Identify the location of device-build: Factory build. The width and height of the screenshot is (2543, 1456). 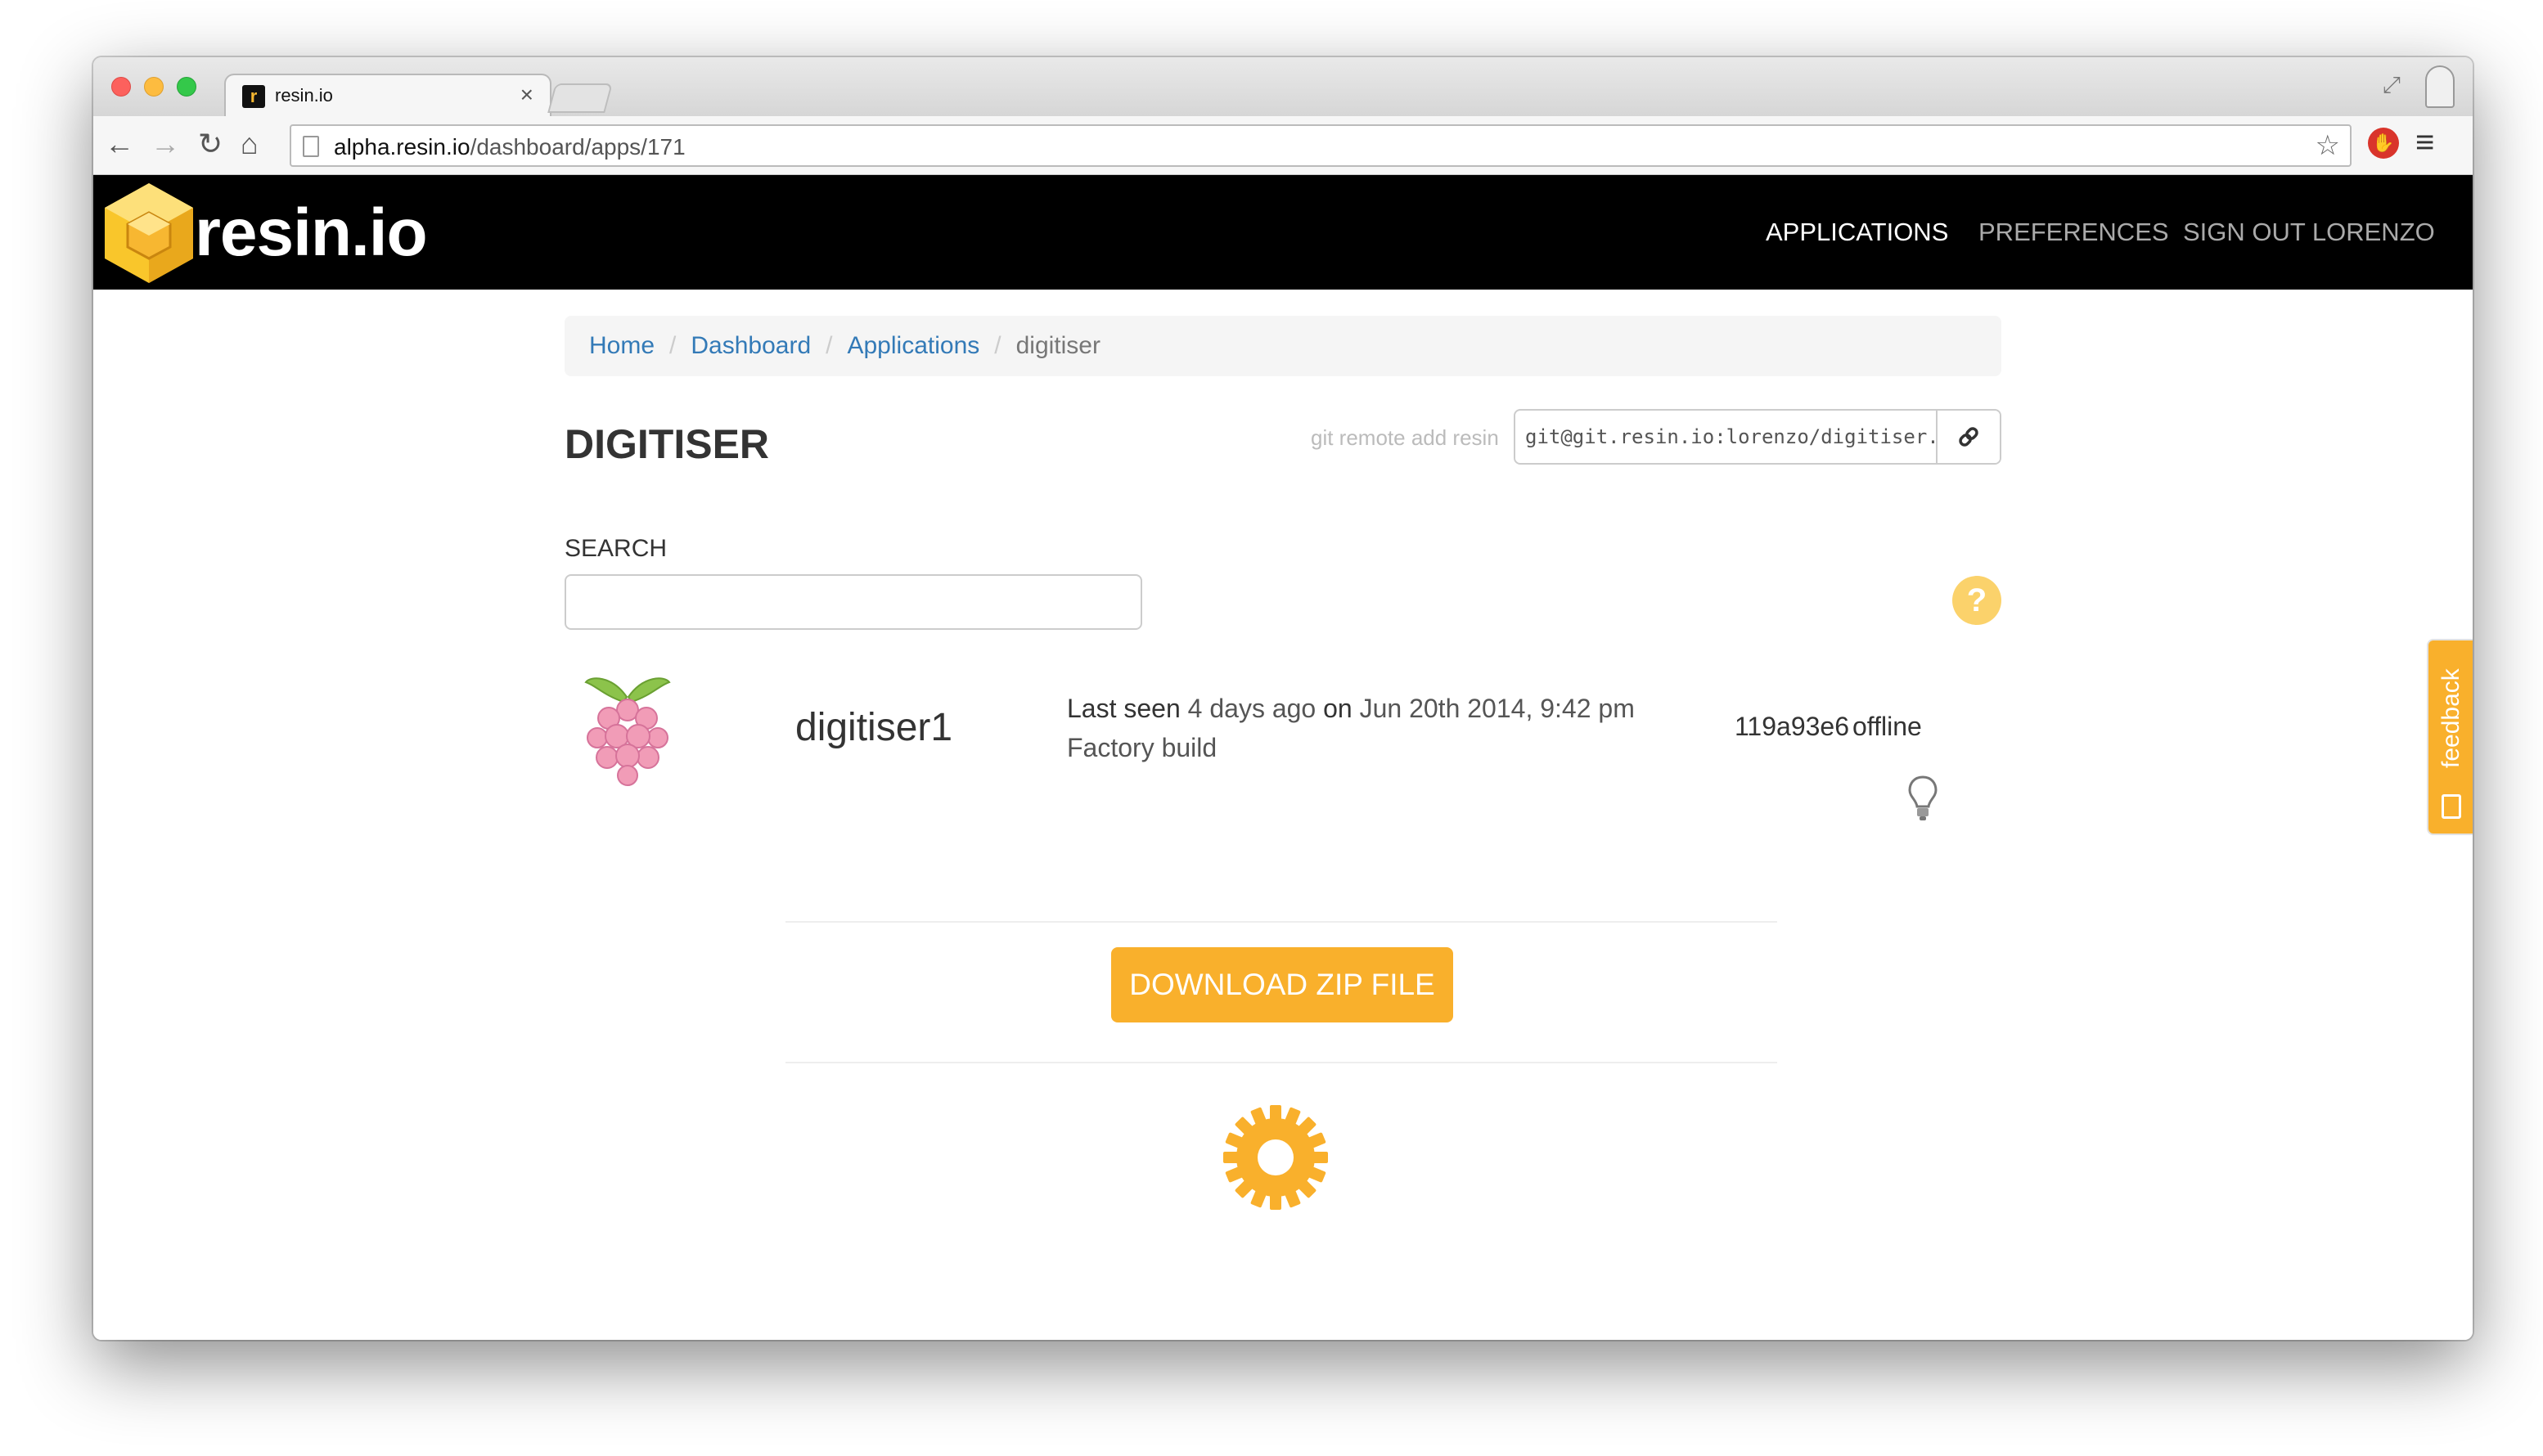
(1142, 748).